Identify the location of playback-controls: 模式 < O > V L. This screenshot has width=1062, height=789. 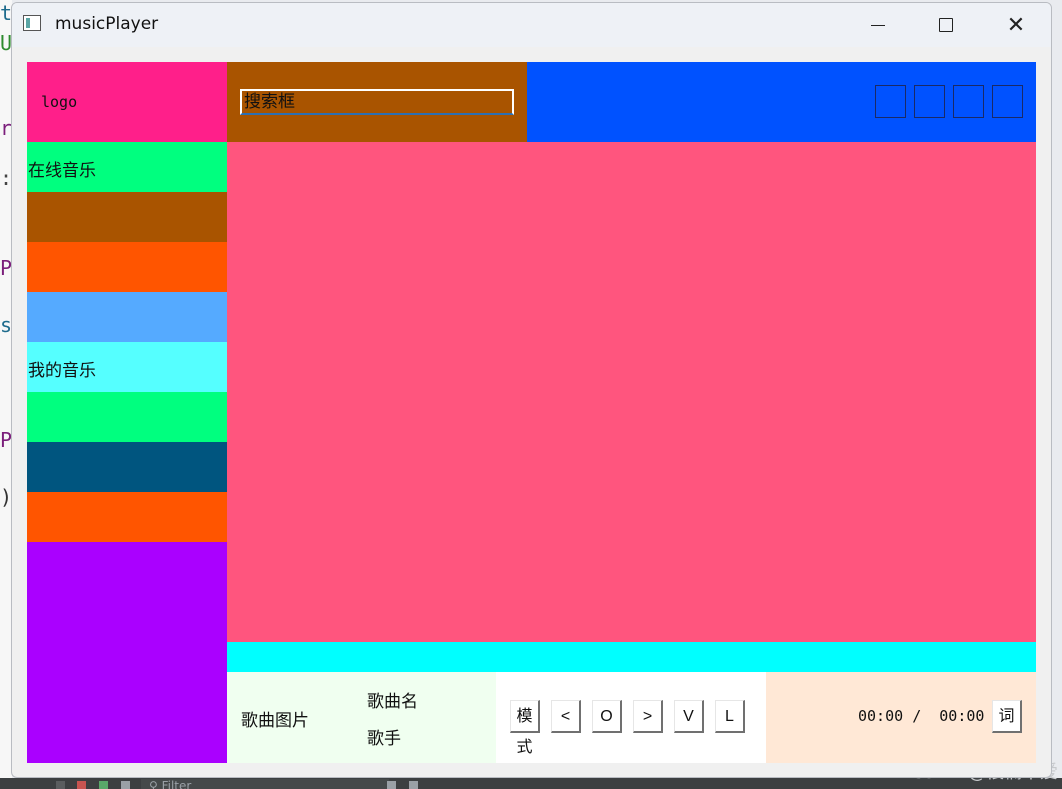
(631, 717).